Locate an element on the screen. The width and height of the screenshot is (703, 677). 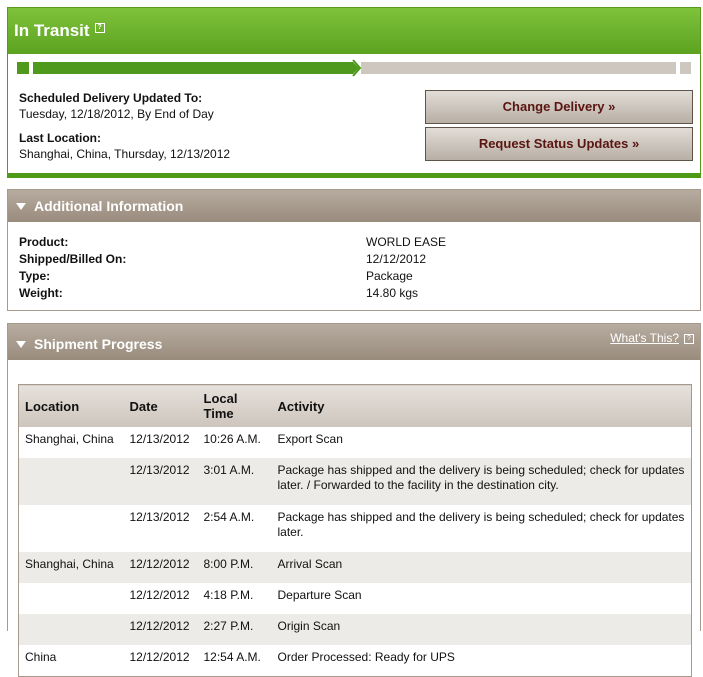
cell-time: 2:54 A.M. is located at coordinates (229, 517).